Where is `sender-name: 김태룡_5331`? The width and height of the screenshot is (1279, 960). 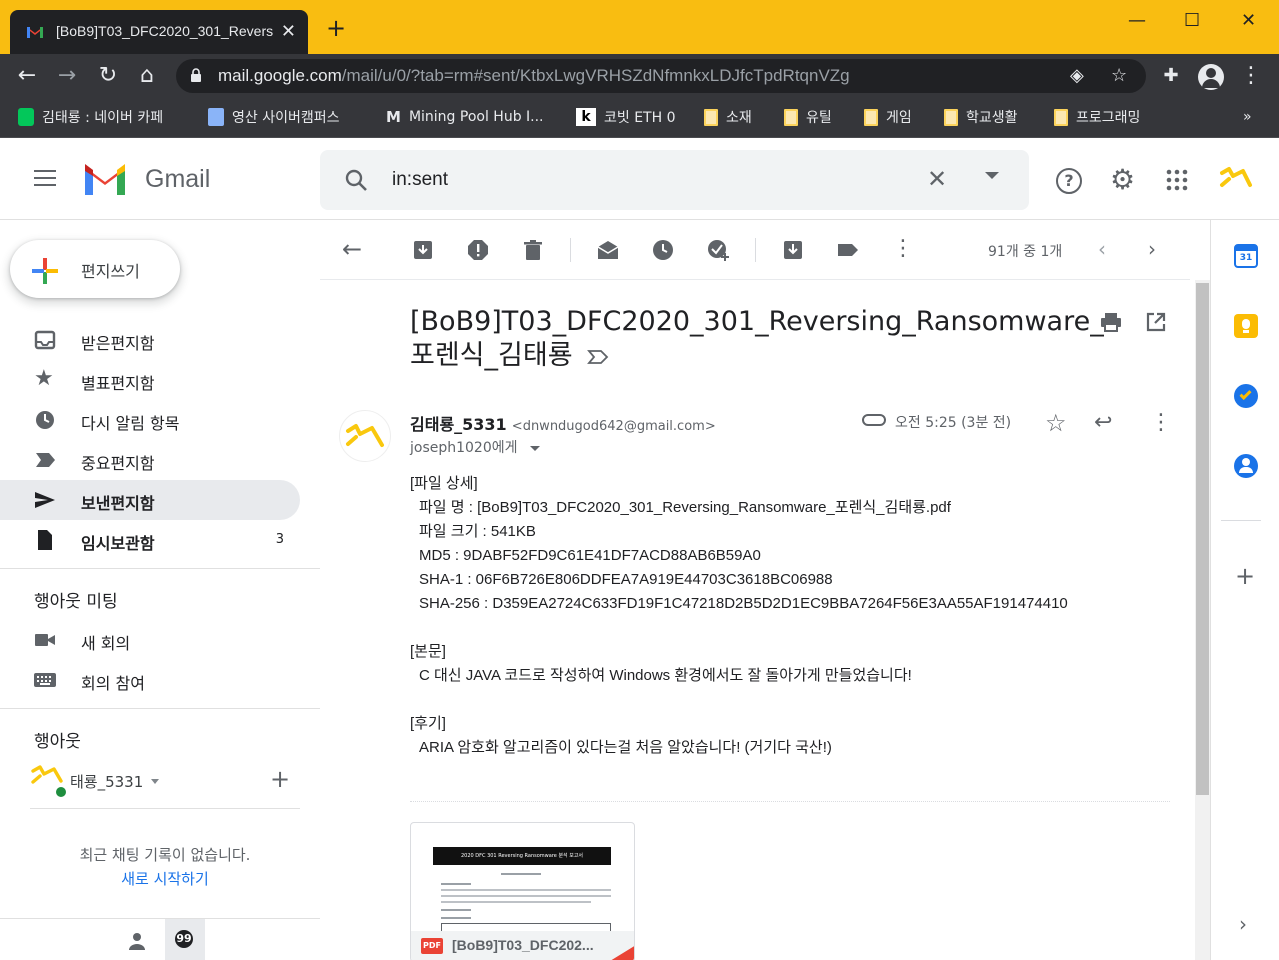 sender-name: 김태룡_5331 is located at coordinates (458, 424).